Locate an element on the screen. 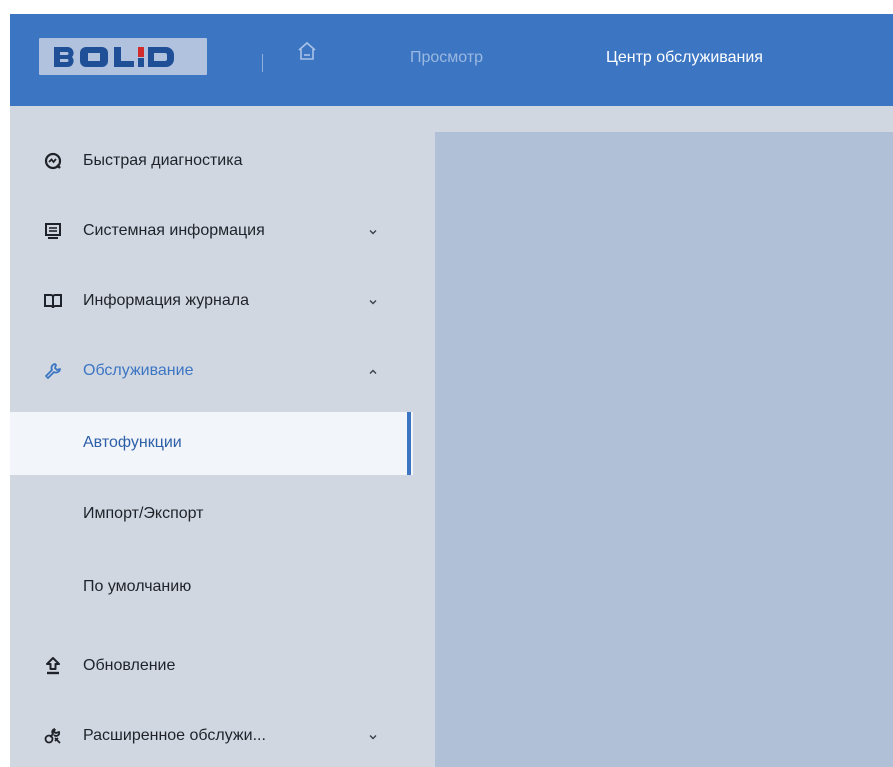 The image size is (893, 767). monitor-icon is located at coordinates (53, 231).